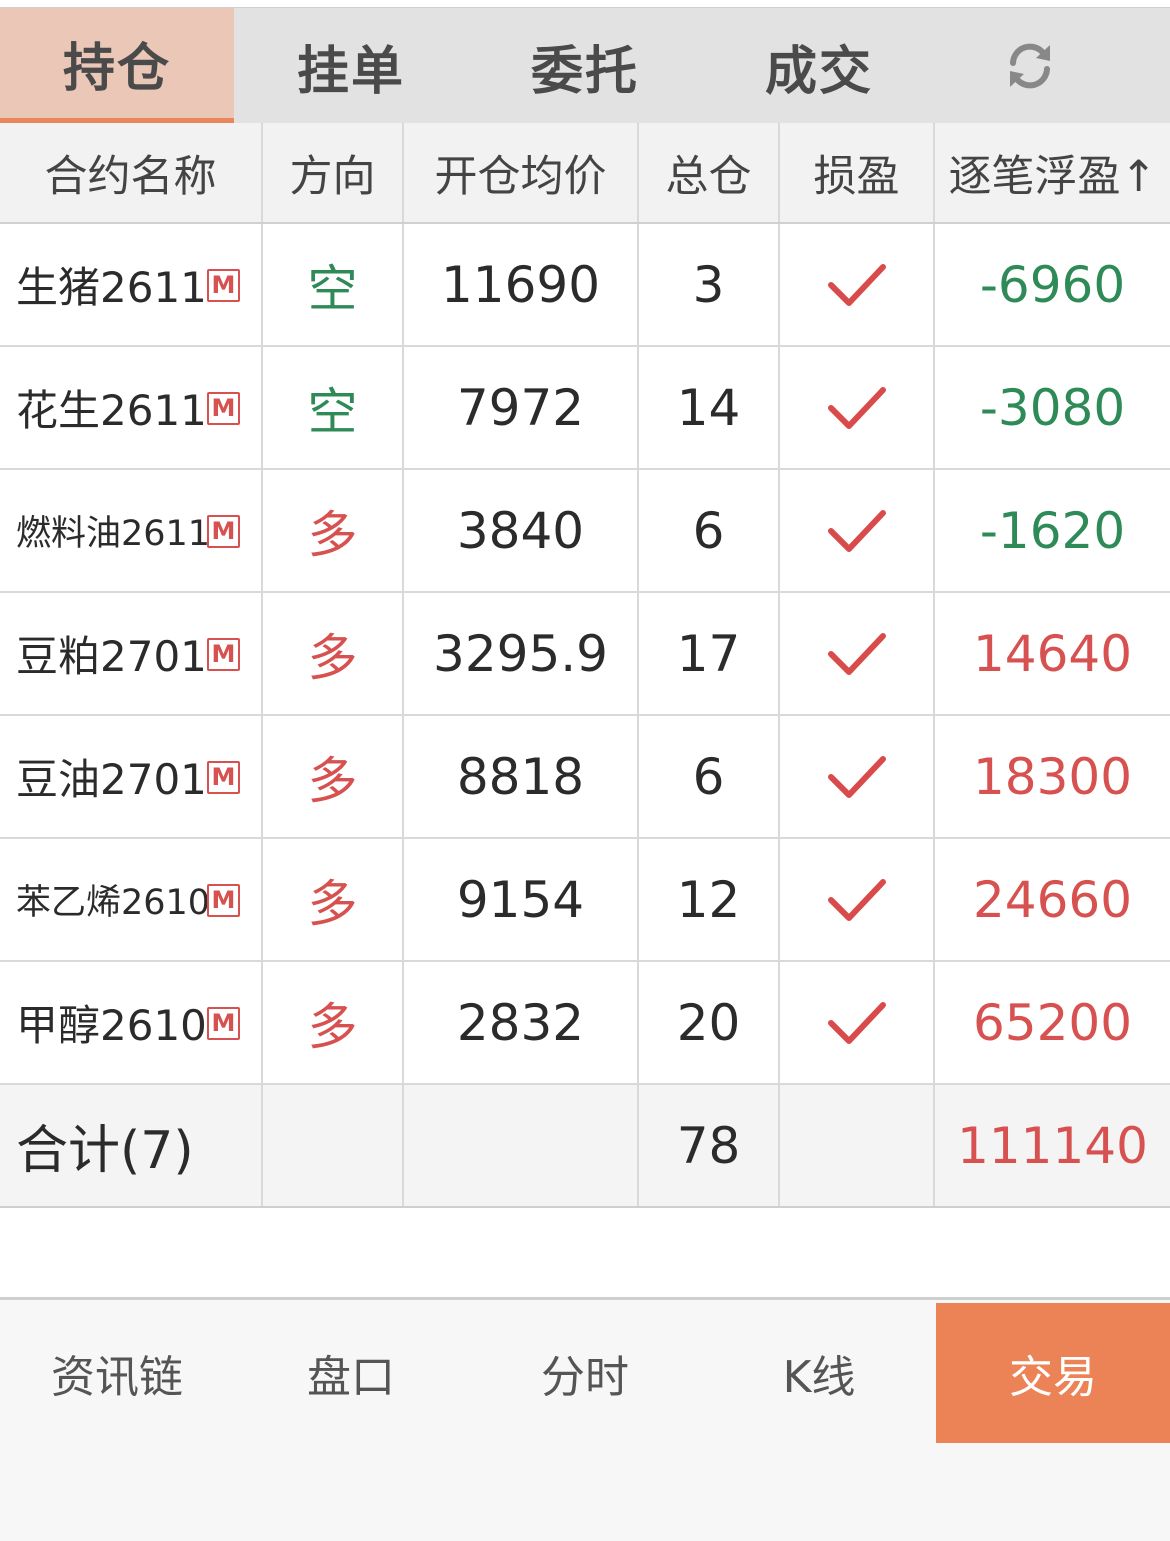 The image size is (1170, 1541). What do you see at coordinates (819, 66) in the screenshot?
I see `tab-trades: 成交` at bounding box center [819, 66].